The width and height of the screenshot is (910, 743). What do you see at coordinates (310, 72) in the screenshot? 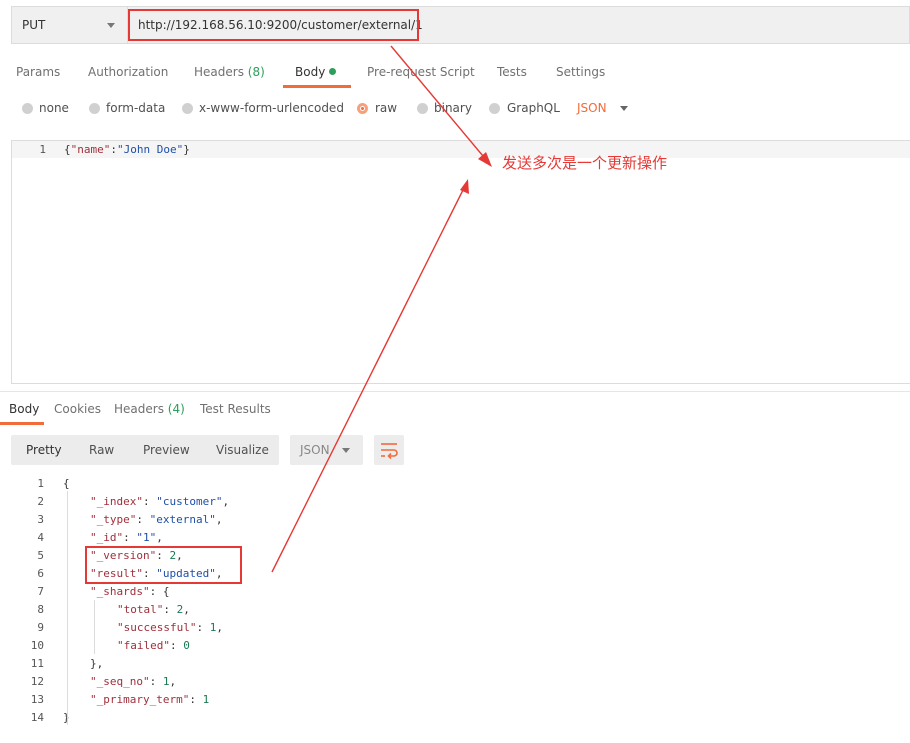
I see `tab-body-label: Body` at bounding box center [310, 72].